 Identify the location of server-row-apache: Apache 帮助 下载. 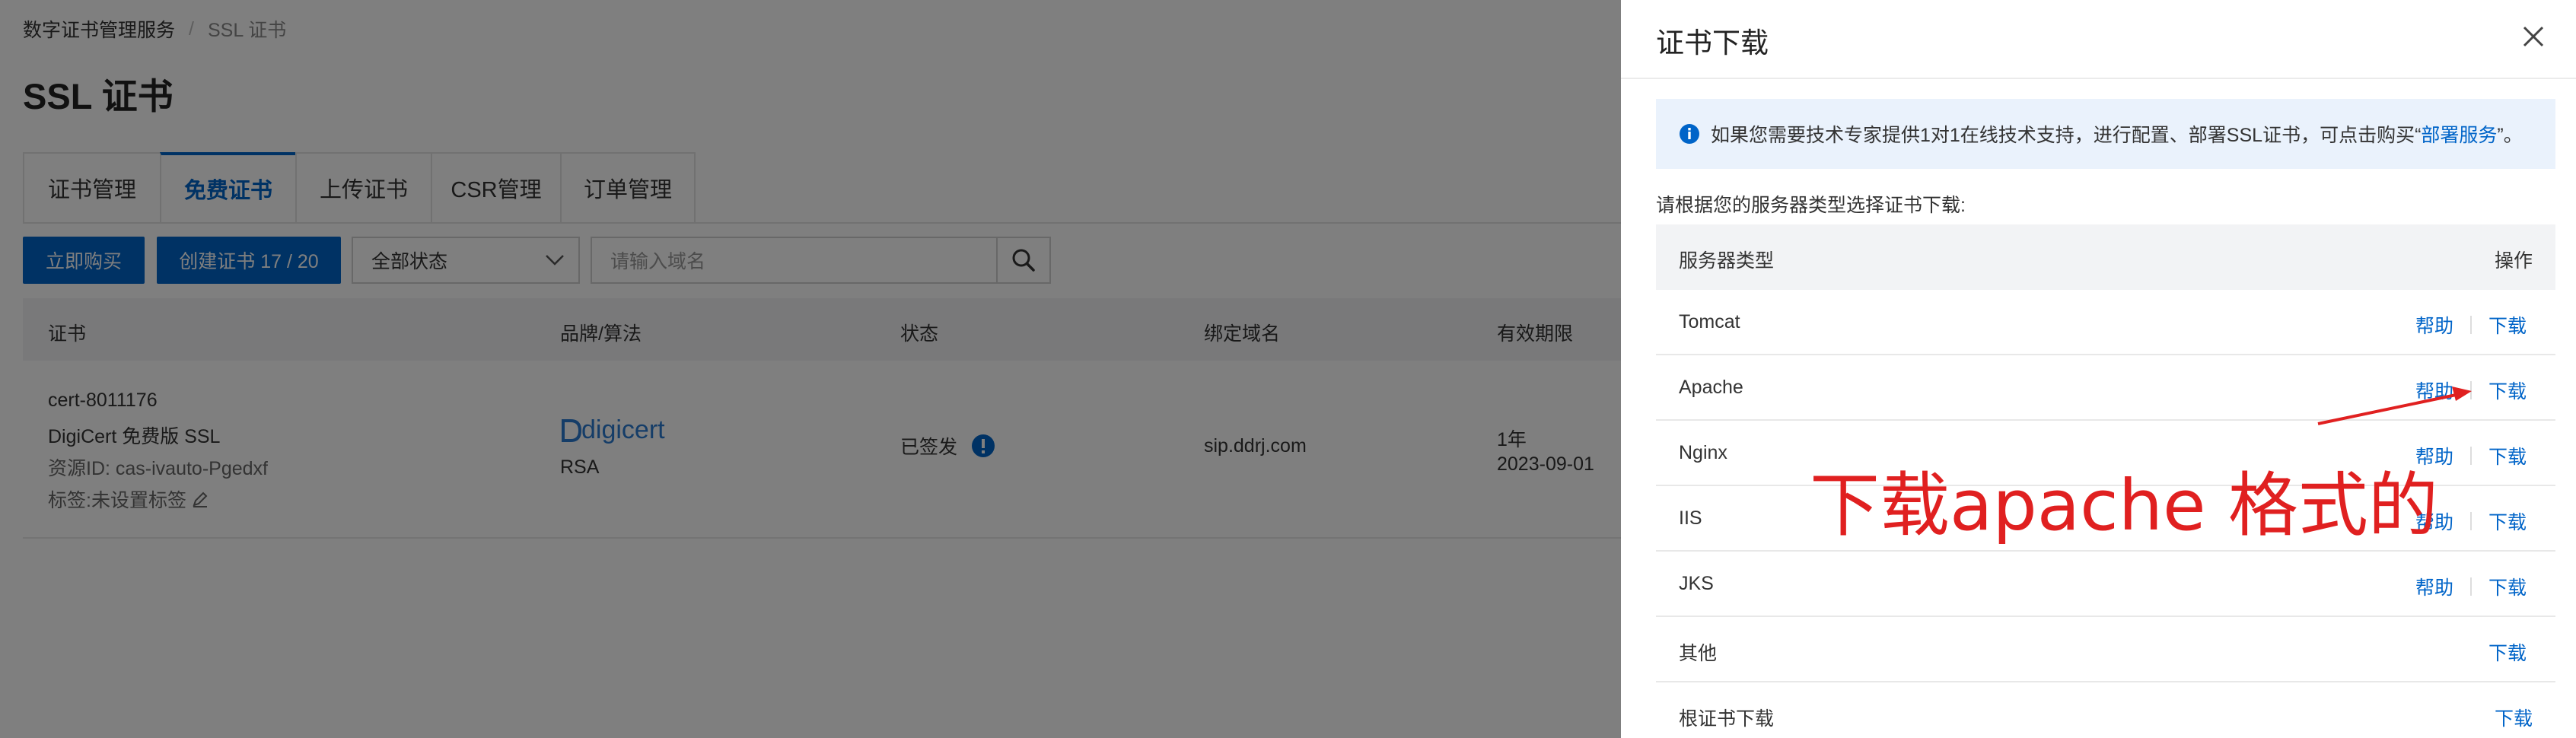
(2105, 388).